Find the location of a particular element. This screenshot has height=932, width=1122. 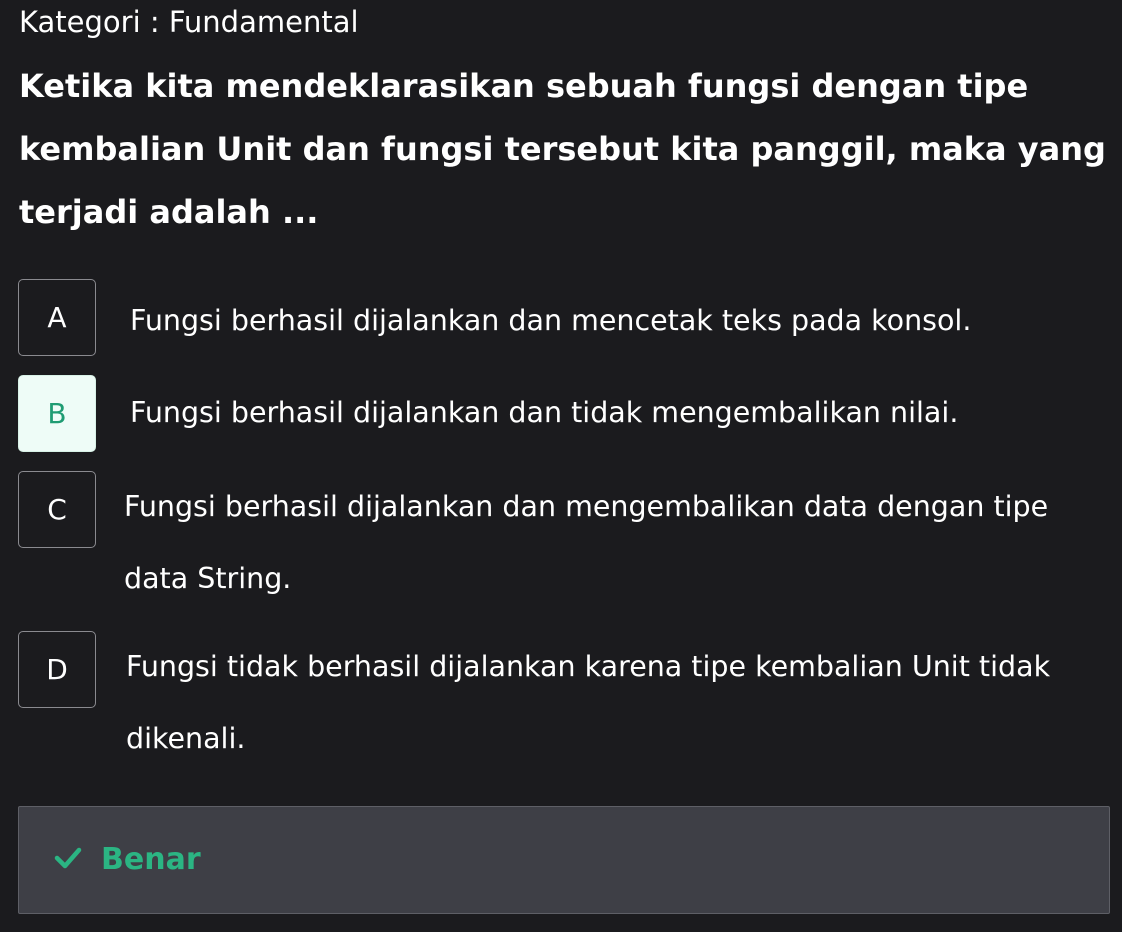

option-d-line: dikenali. is located at coordinates (186, 738).